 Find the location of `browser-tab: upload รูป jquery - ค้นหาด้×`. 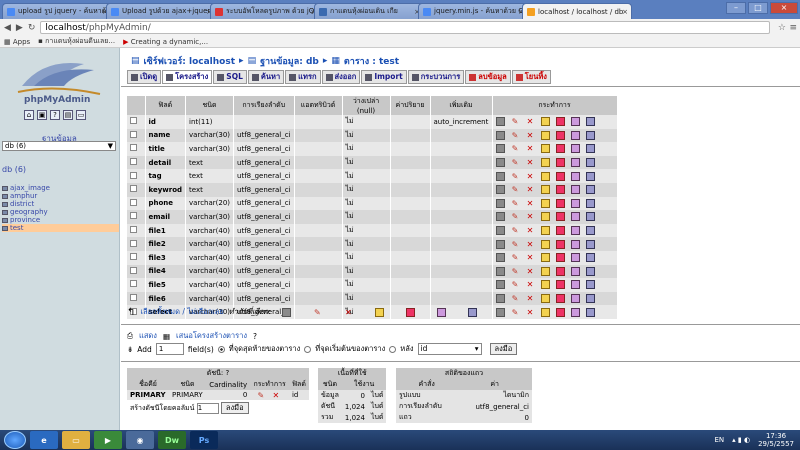

browser-tab: upload รูป jquery - ค้นหาด้× is located at coordinates (57, 11).